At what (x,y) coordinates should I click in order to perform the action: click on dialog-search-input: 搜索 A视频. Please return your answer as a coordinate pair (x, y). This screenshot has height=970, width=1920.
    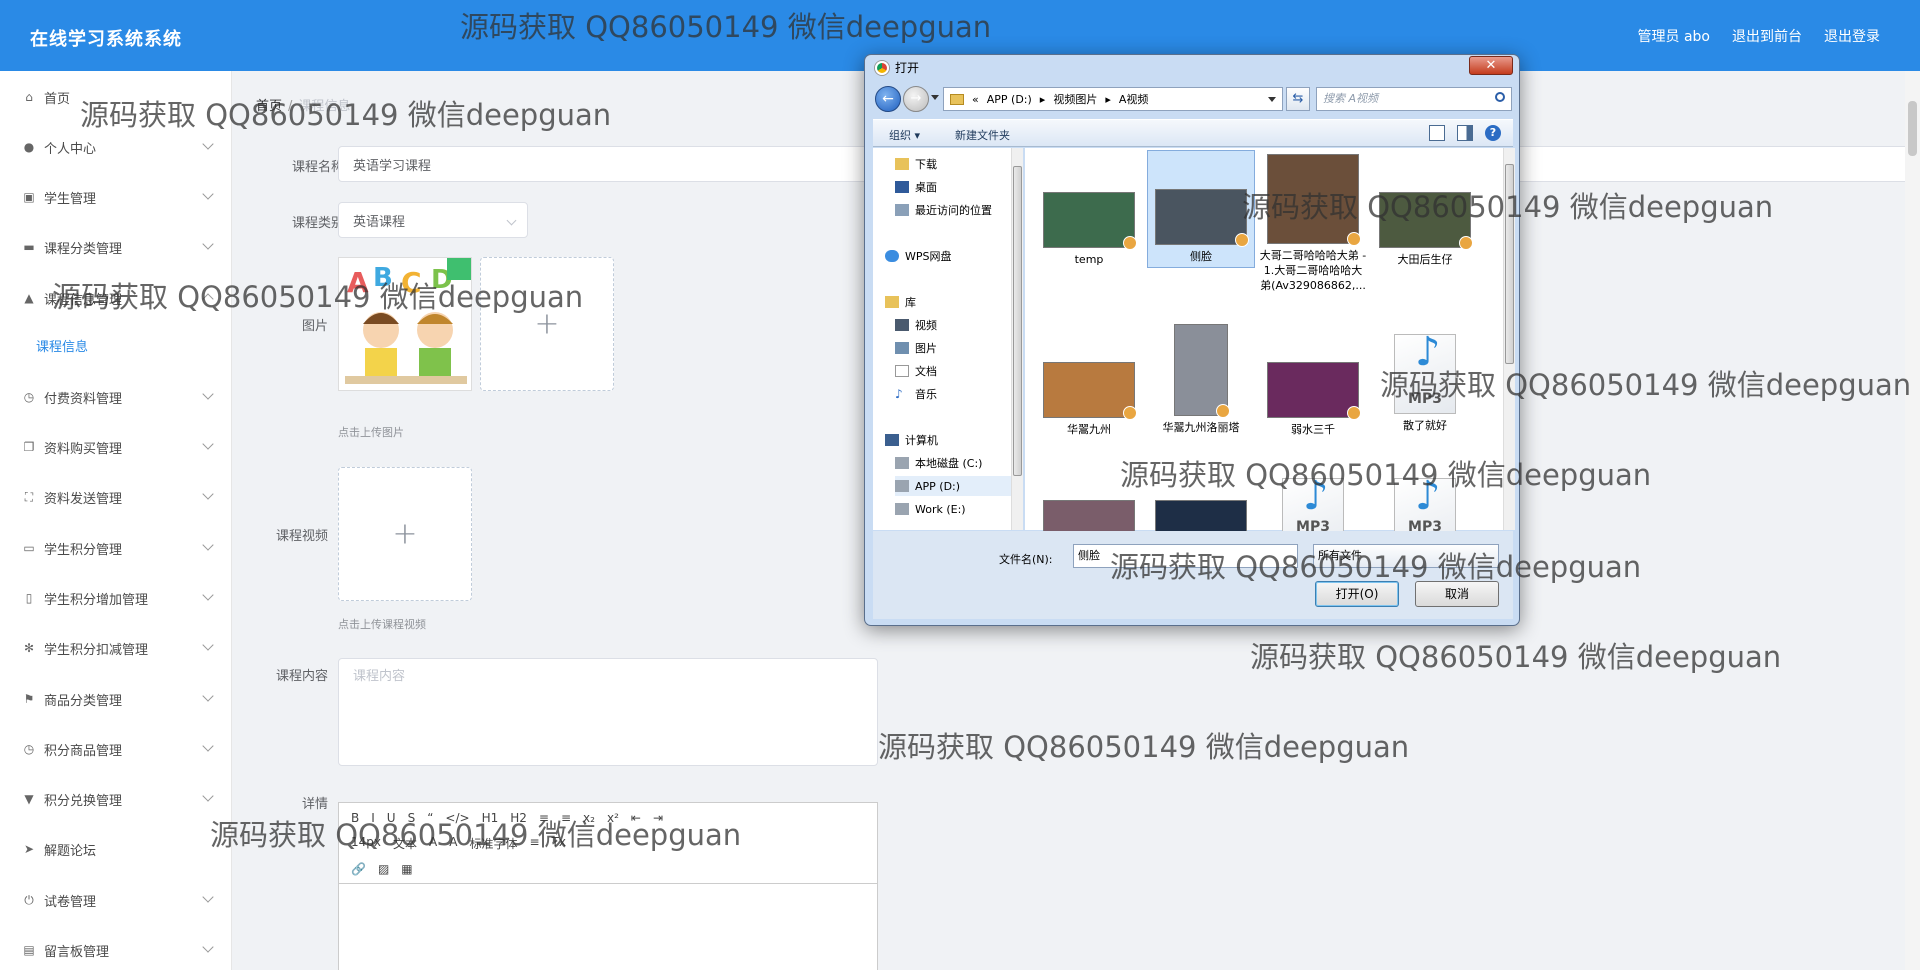
    Looking at the image, I should click on (1414, 99).